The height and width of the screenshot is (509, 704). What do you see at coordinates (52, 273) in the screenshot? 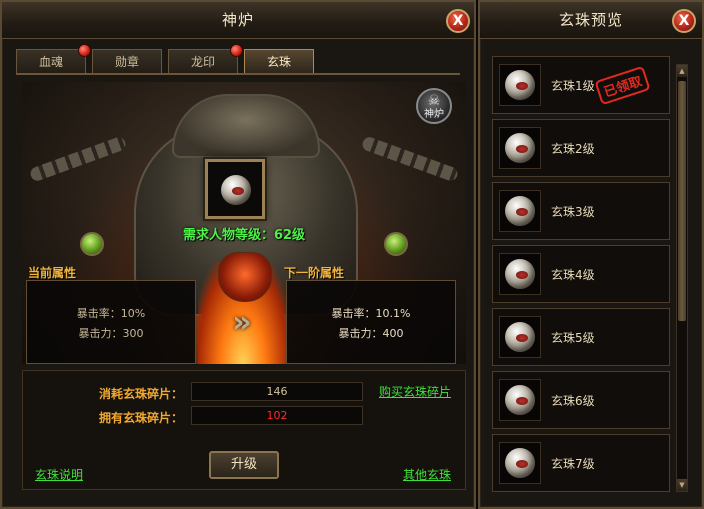
I see `current-attr-title: 当前属性` at bounding box center [52, 273].